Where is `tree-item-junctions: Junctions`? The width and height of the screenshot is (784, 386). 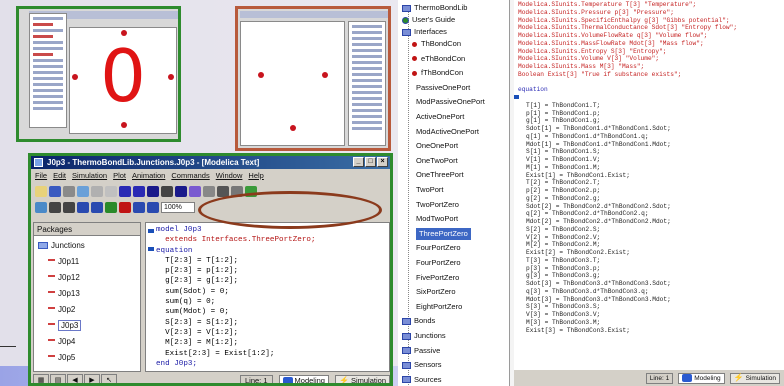 tree-item-junctions: Junctions is located at coordinates (424, 336).